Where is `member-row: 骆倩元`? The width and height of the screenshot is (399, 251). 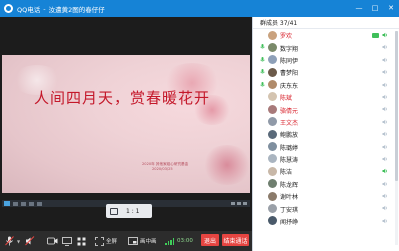
member-row: 骆倩元 is located at coordinates (326, 109).